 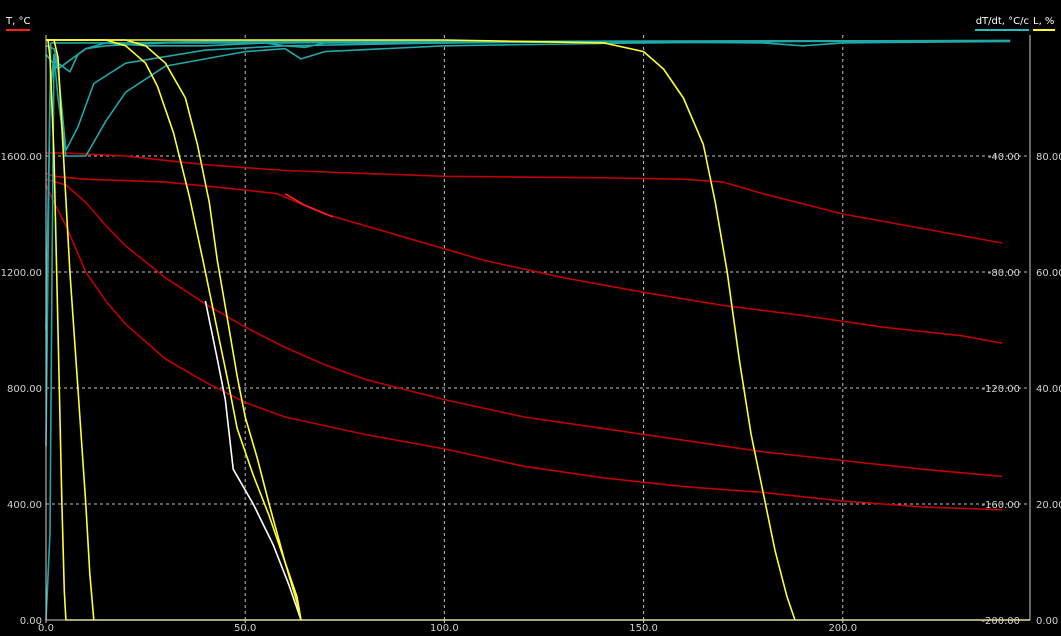 I want to click on x-tick-label: 50.0, so click(x=245, y=628).